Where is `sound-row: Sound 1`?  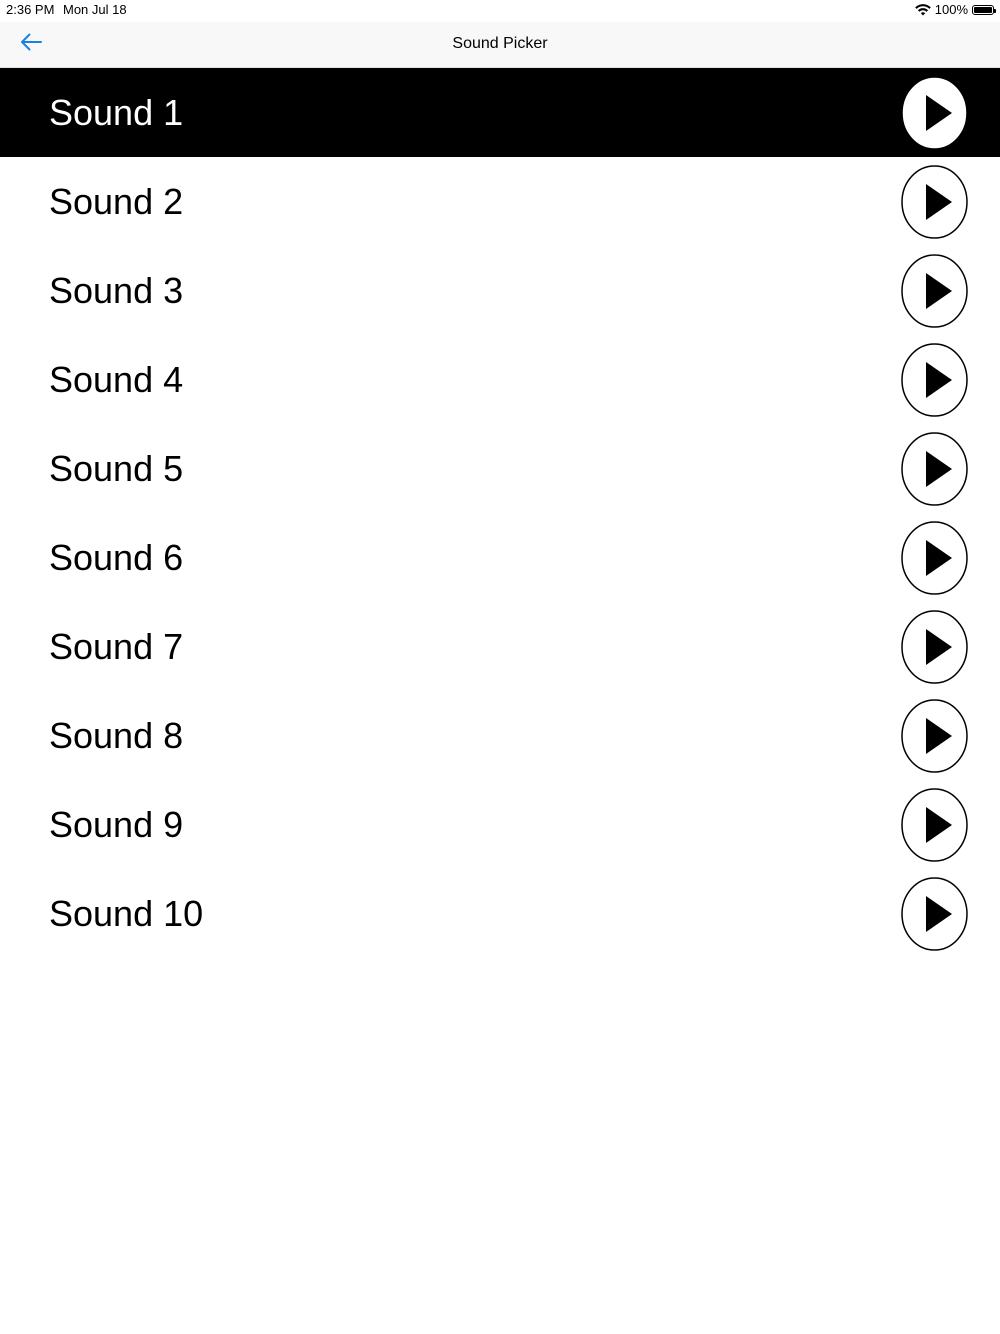 sound-row: Sound 1 is located at coordinates (500, 112).